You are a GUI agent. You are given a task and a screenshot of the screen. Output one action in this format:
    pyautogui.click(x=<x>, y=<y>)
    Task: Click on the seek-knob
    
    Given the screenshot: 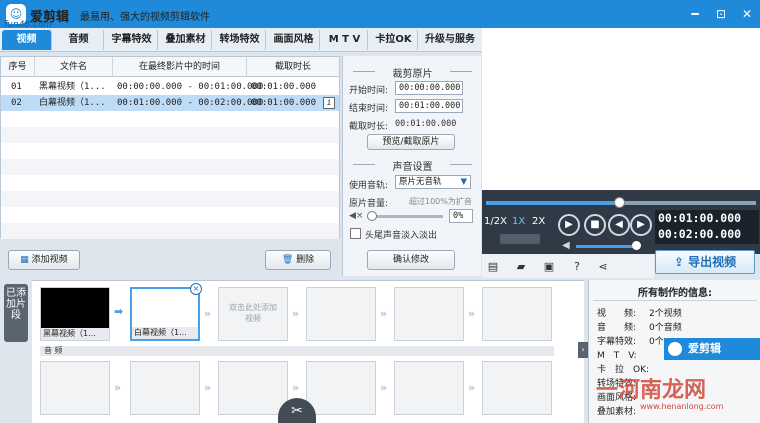 What is the action you would take?
    pyautogui.click(x=619, y=202)
    